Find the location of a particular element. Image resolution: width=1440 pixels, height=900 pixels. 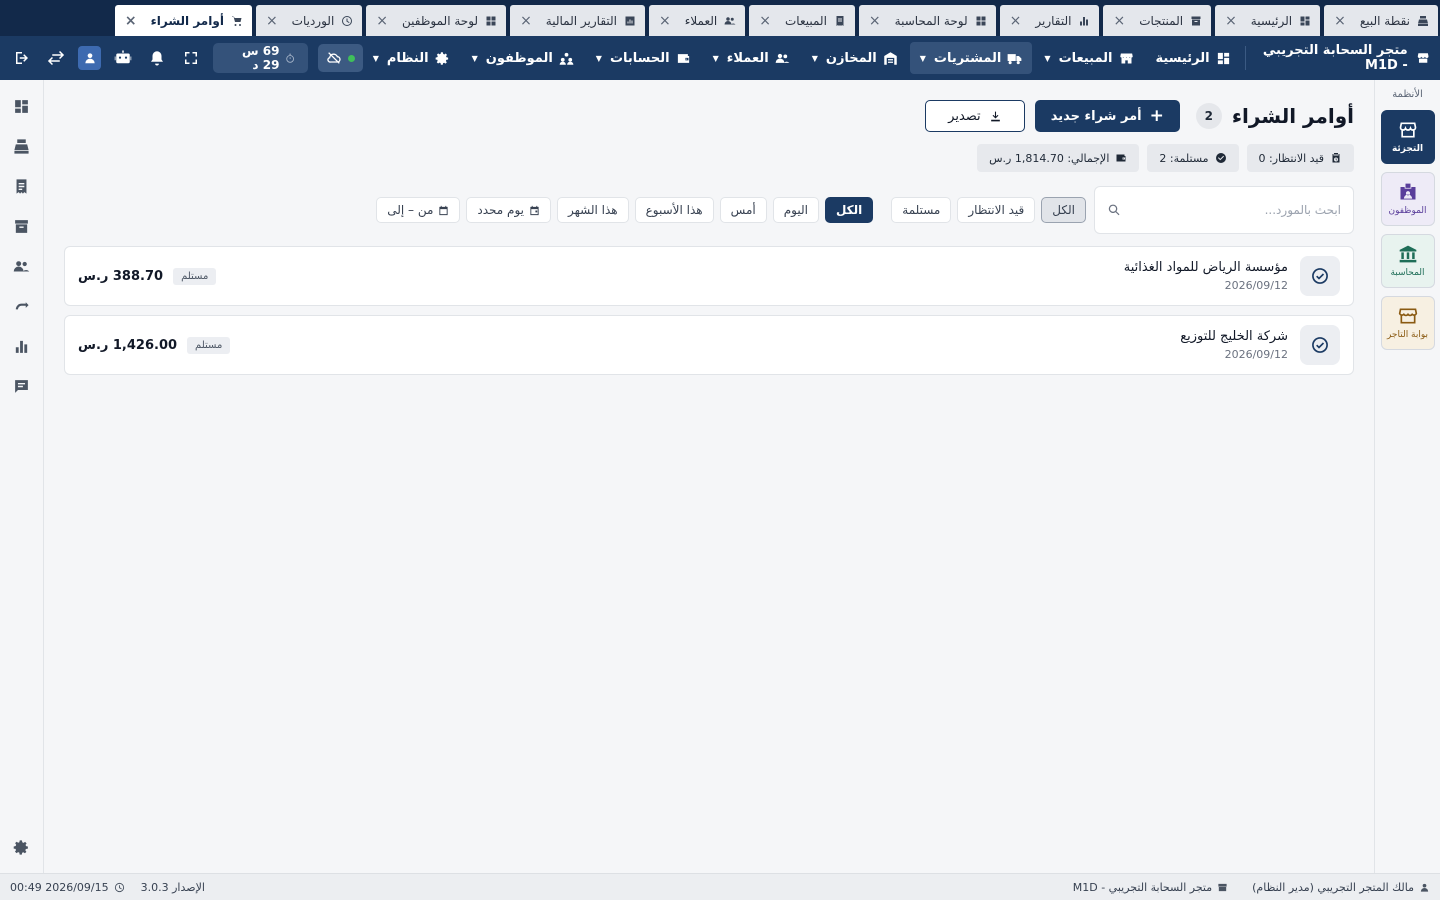

order-date: 2026/09/12 is located at coordinates (1256, 285).